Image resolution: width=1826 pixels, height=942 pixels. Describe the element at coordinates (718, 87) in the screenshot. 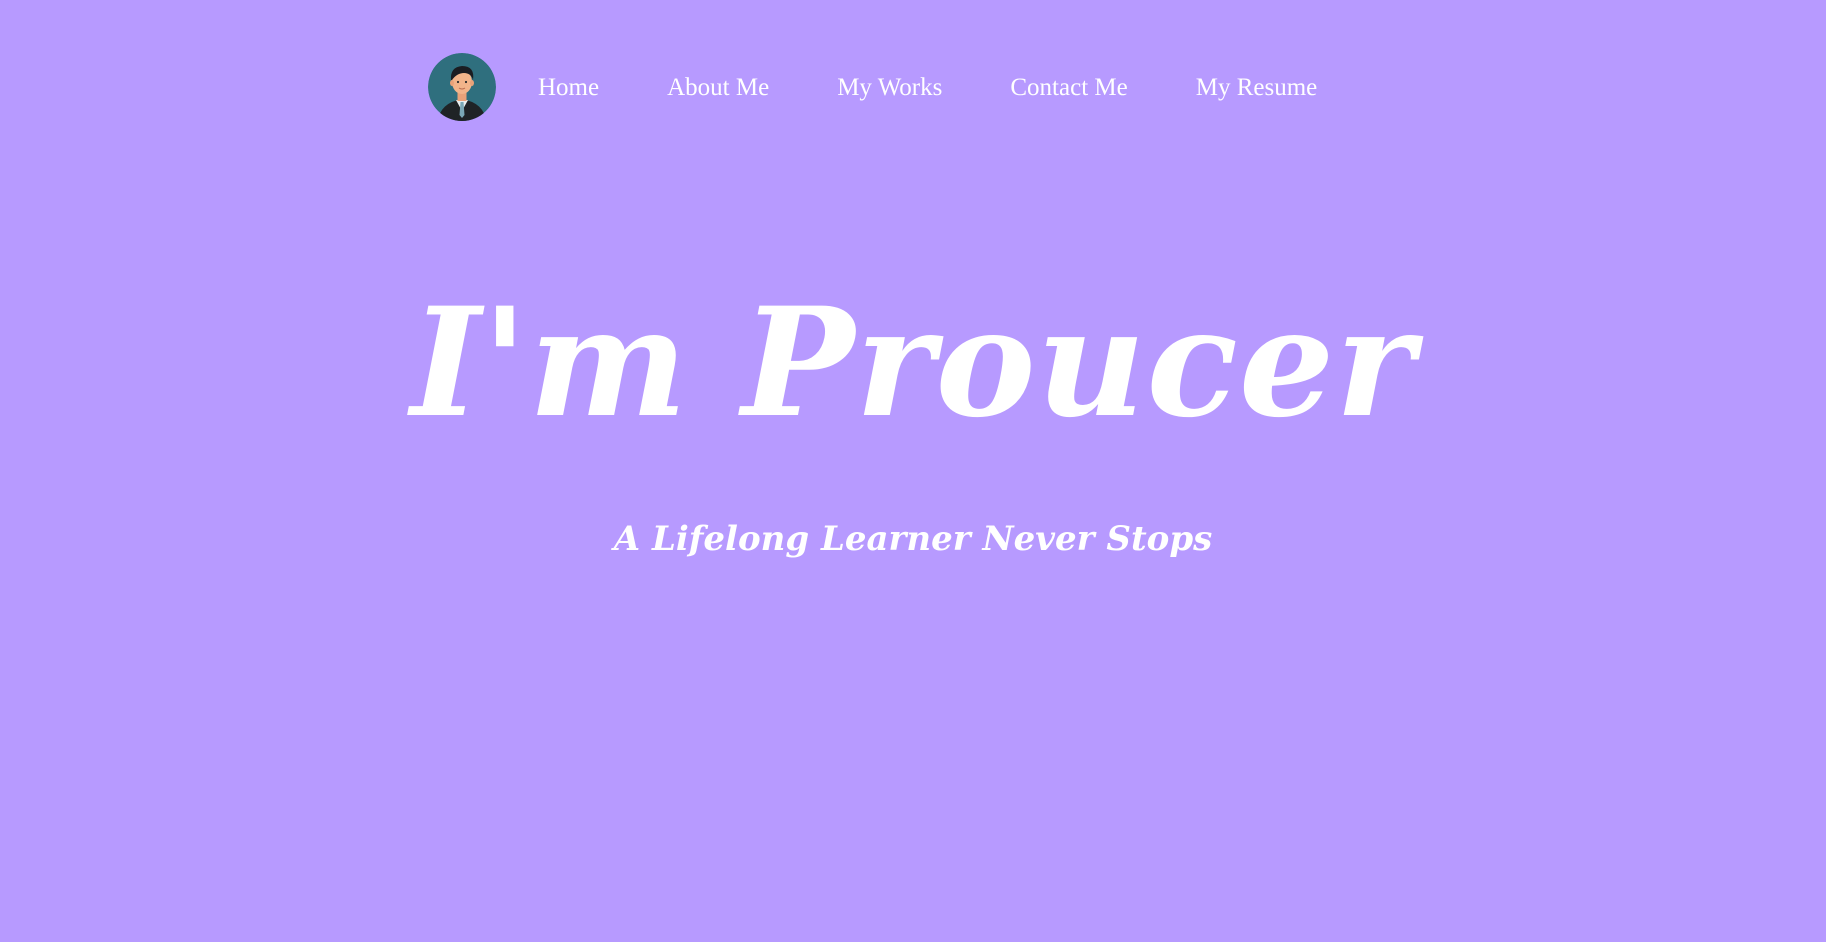

I see `nav-link-about-me: About Me` at that location.